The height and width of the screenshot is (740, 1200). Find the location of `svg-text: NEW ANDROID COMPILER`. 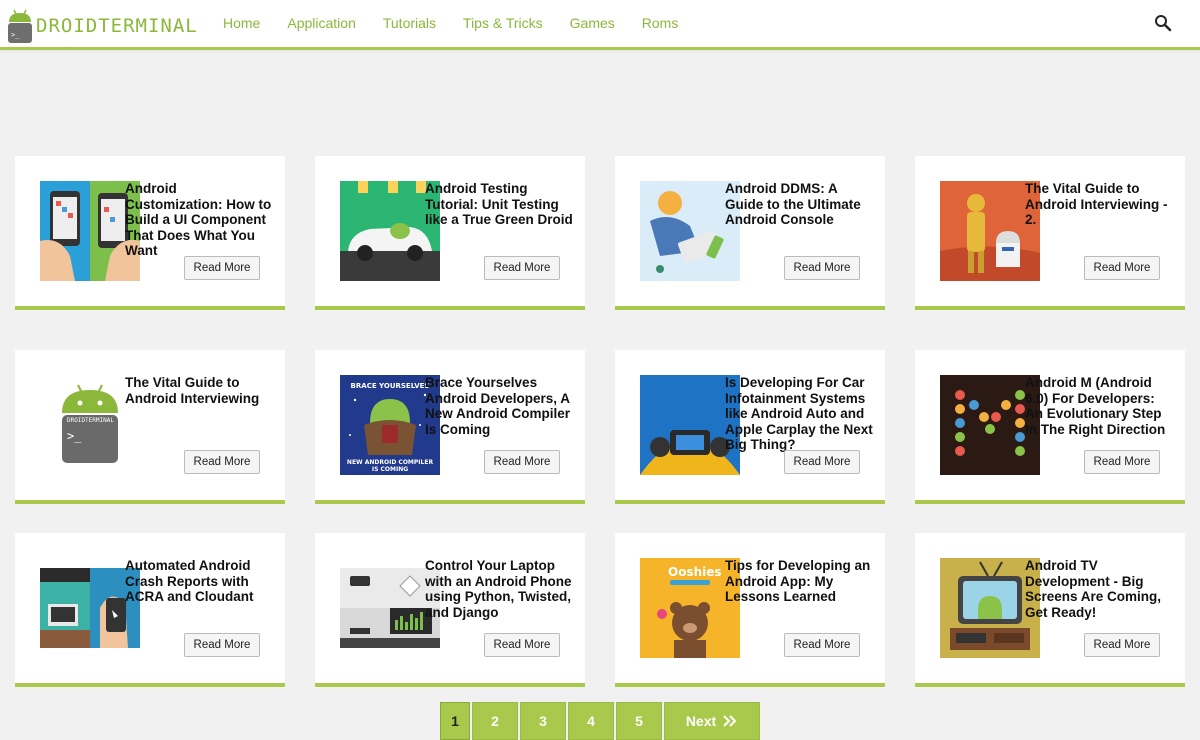

svg-text: NEW ANDROID COMPILER is located at coordinates (390, 462).